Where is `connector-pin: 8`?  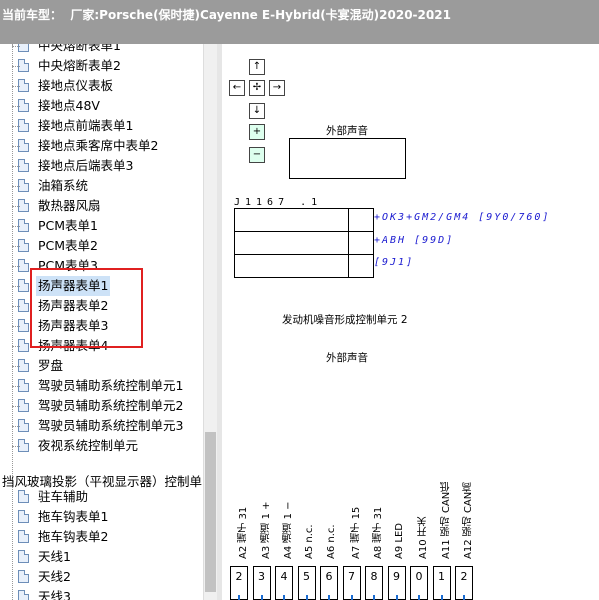
connector-pin: 8 is located at coordinates (374, 583).